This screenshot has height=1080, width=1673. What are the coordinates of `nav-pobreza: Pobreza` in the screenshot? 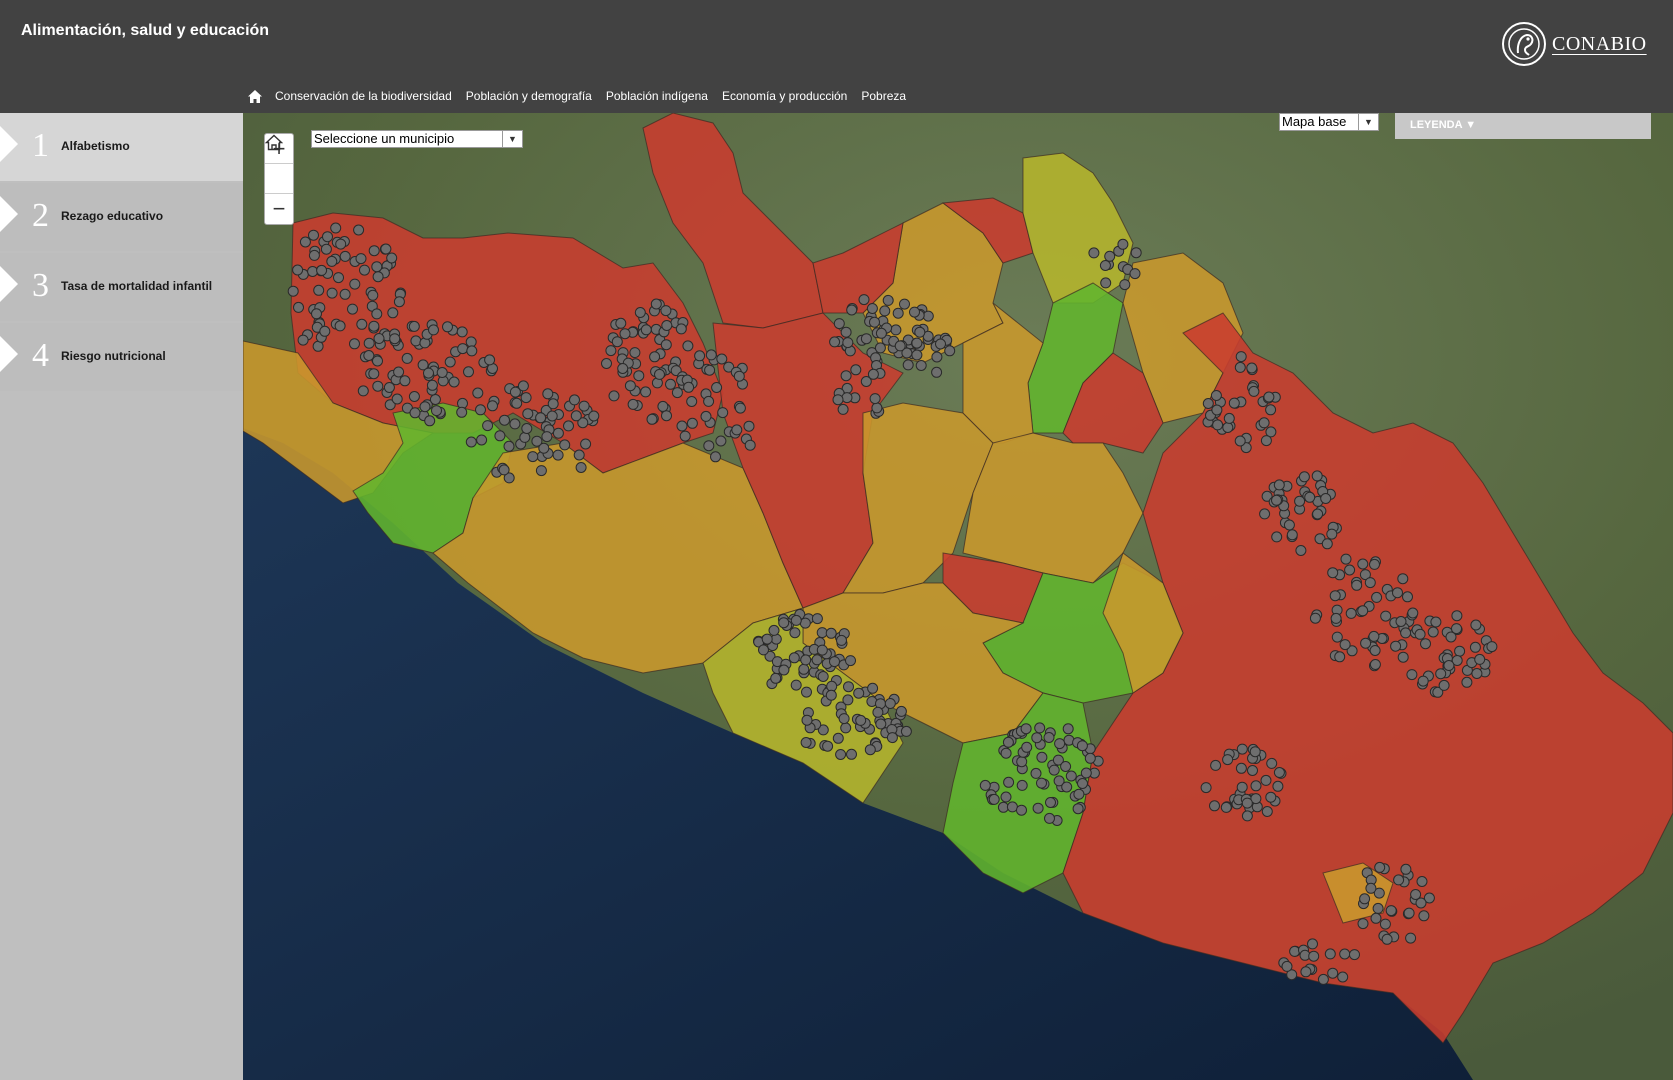 It's located at (883, 96).